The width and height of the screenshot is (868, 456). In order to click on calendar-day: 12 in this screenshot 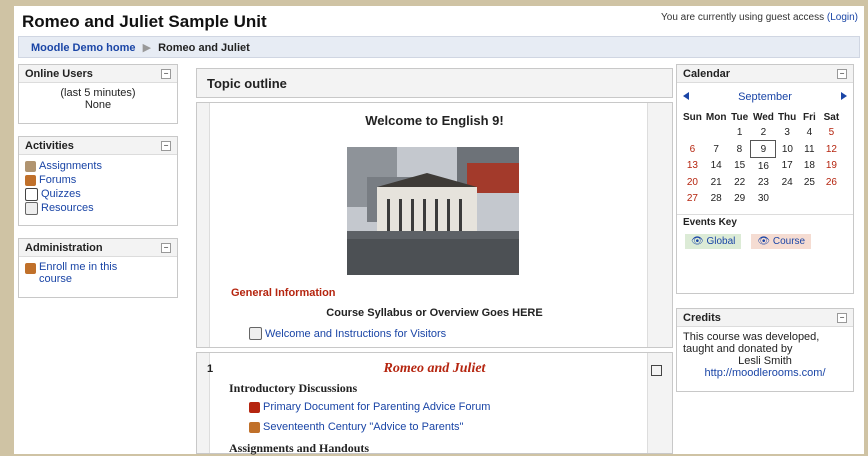, I will do `click(831, 149)`.